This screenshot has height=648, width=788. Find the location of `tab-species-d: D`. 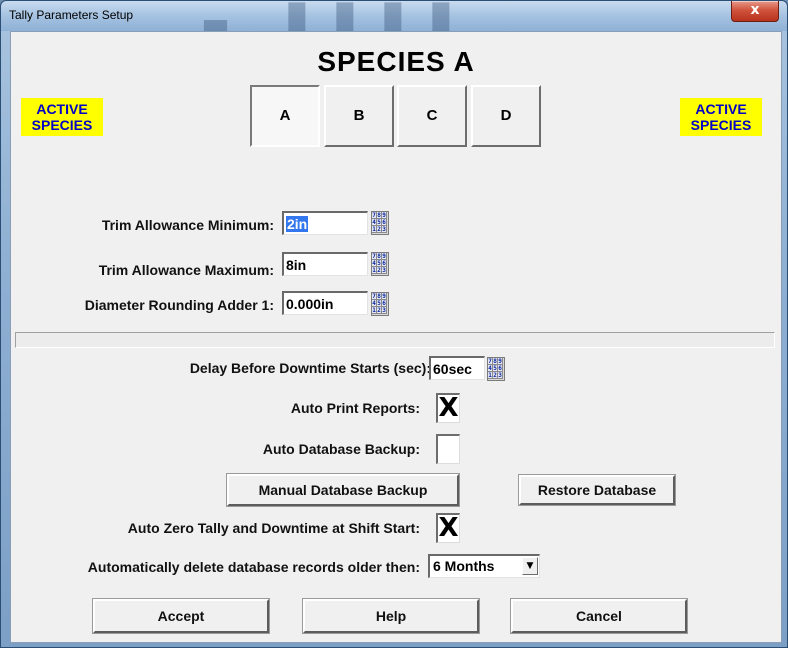

tab-species-d: D is located at coordinates (506, 116).